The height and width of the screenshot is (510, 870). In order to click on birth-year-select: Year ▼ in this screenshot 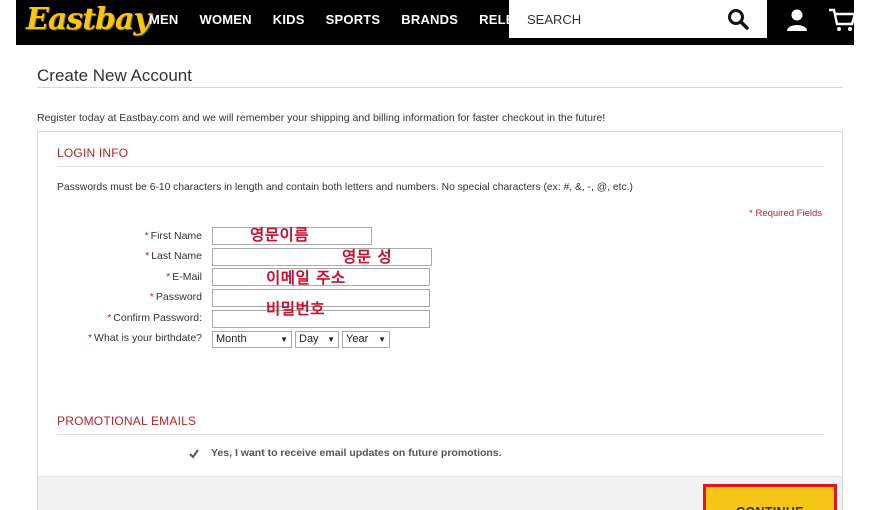, I will do `click(366, 339)`.